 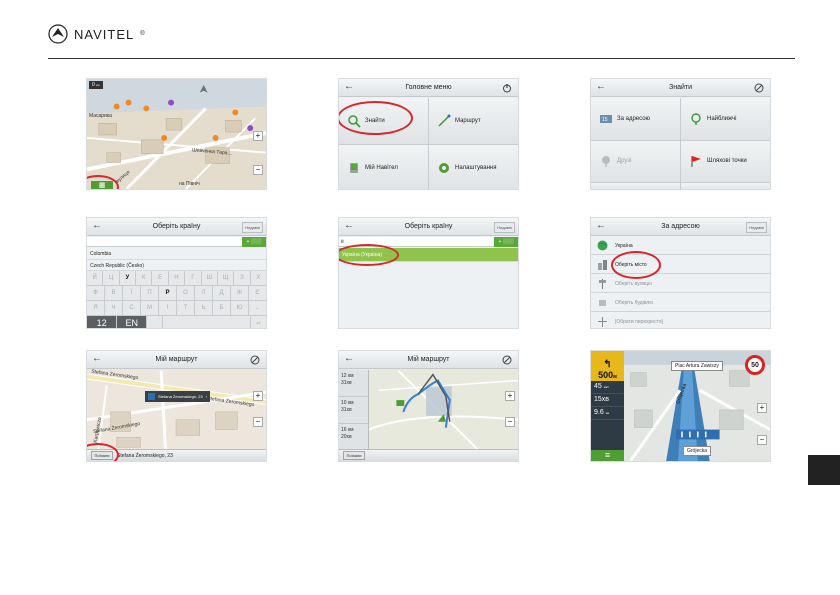 I want to click on key: У, so click(x=127, y=278).